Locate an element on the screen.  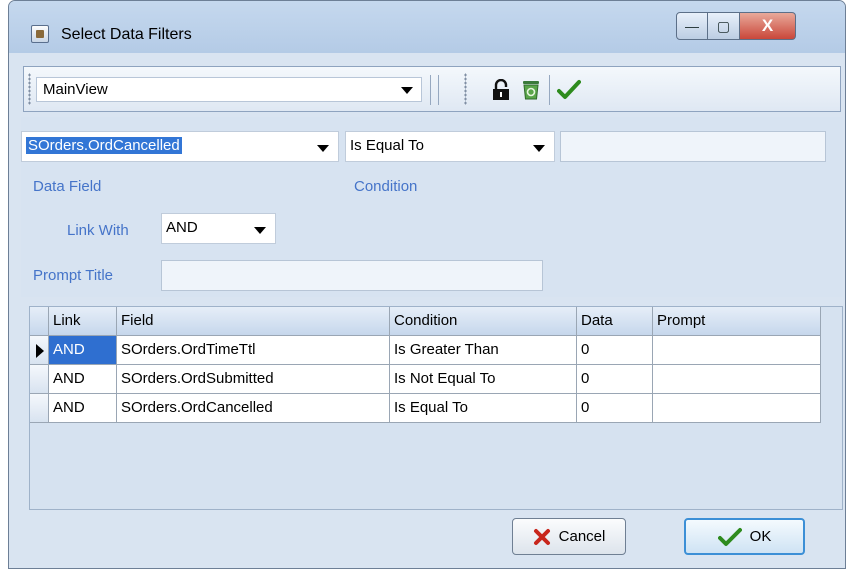
link-with-value: AND is located at coordinates (182, 227).